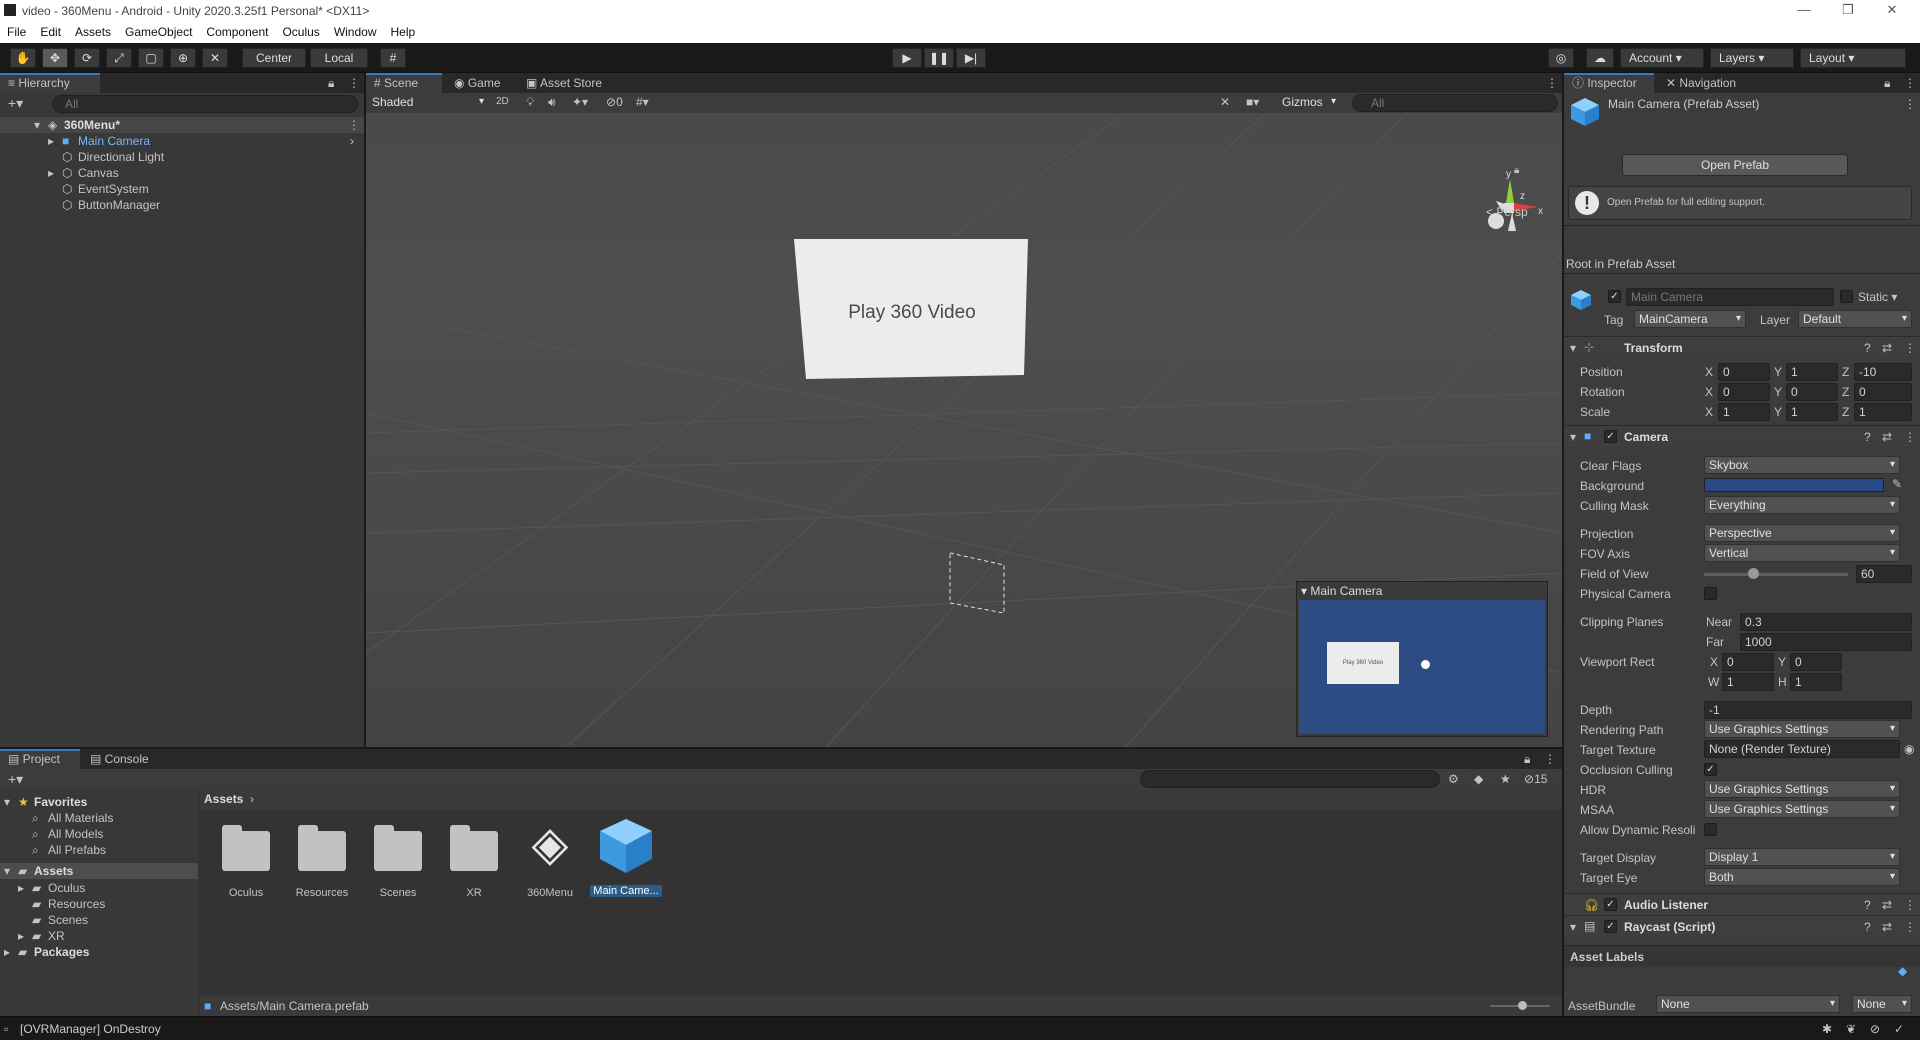 The height and width of the screenshot is (1040, 1920). I want to click on filter-label-icon: ◆, so click(1478, 779).